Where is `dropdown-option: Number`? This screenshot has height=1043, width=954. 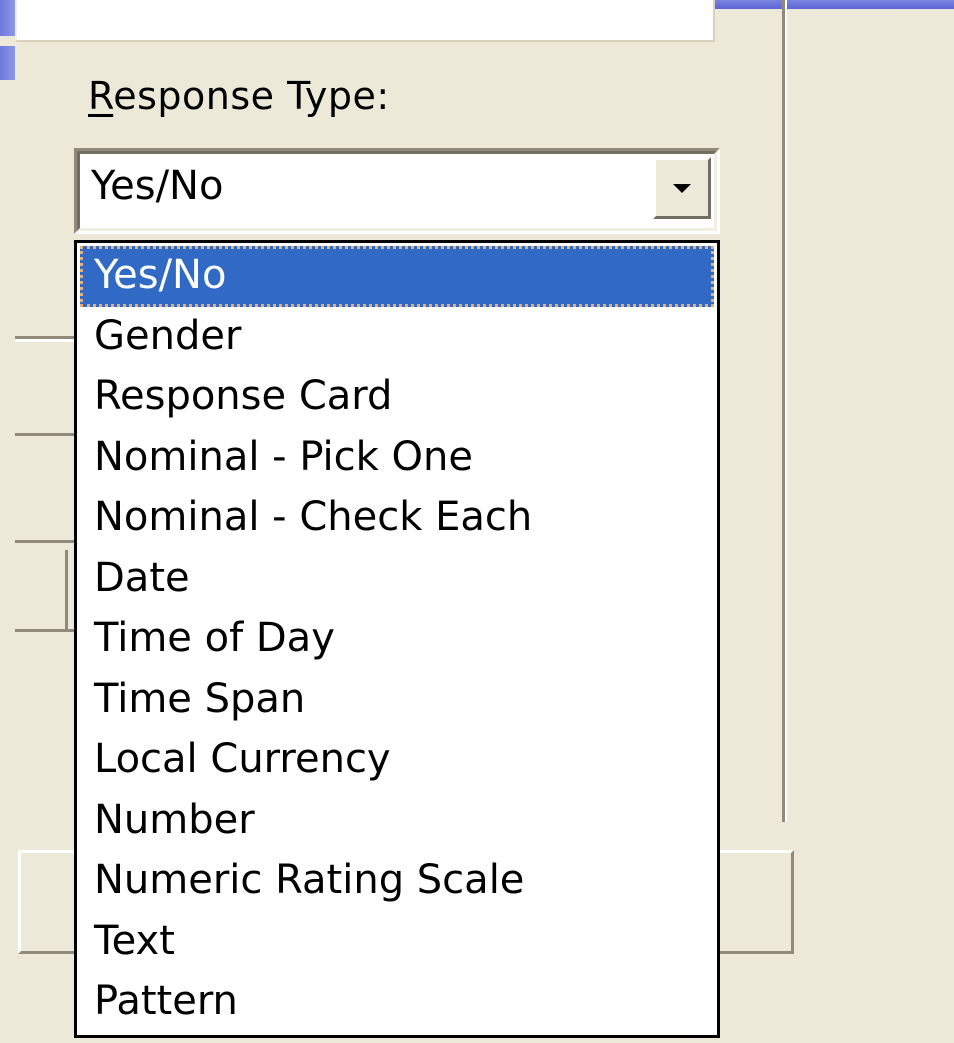
dropdown-option: Number is located at coordinates (397, 821).